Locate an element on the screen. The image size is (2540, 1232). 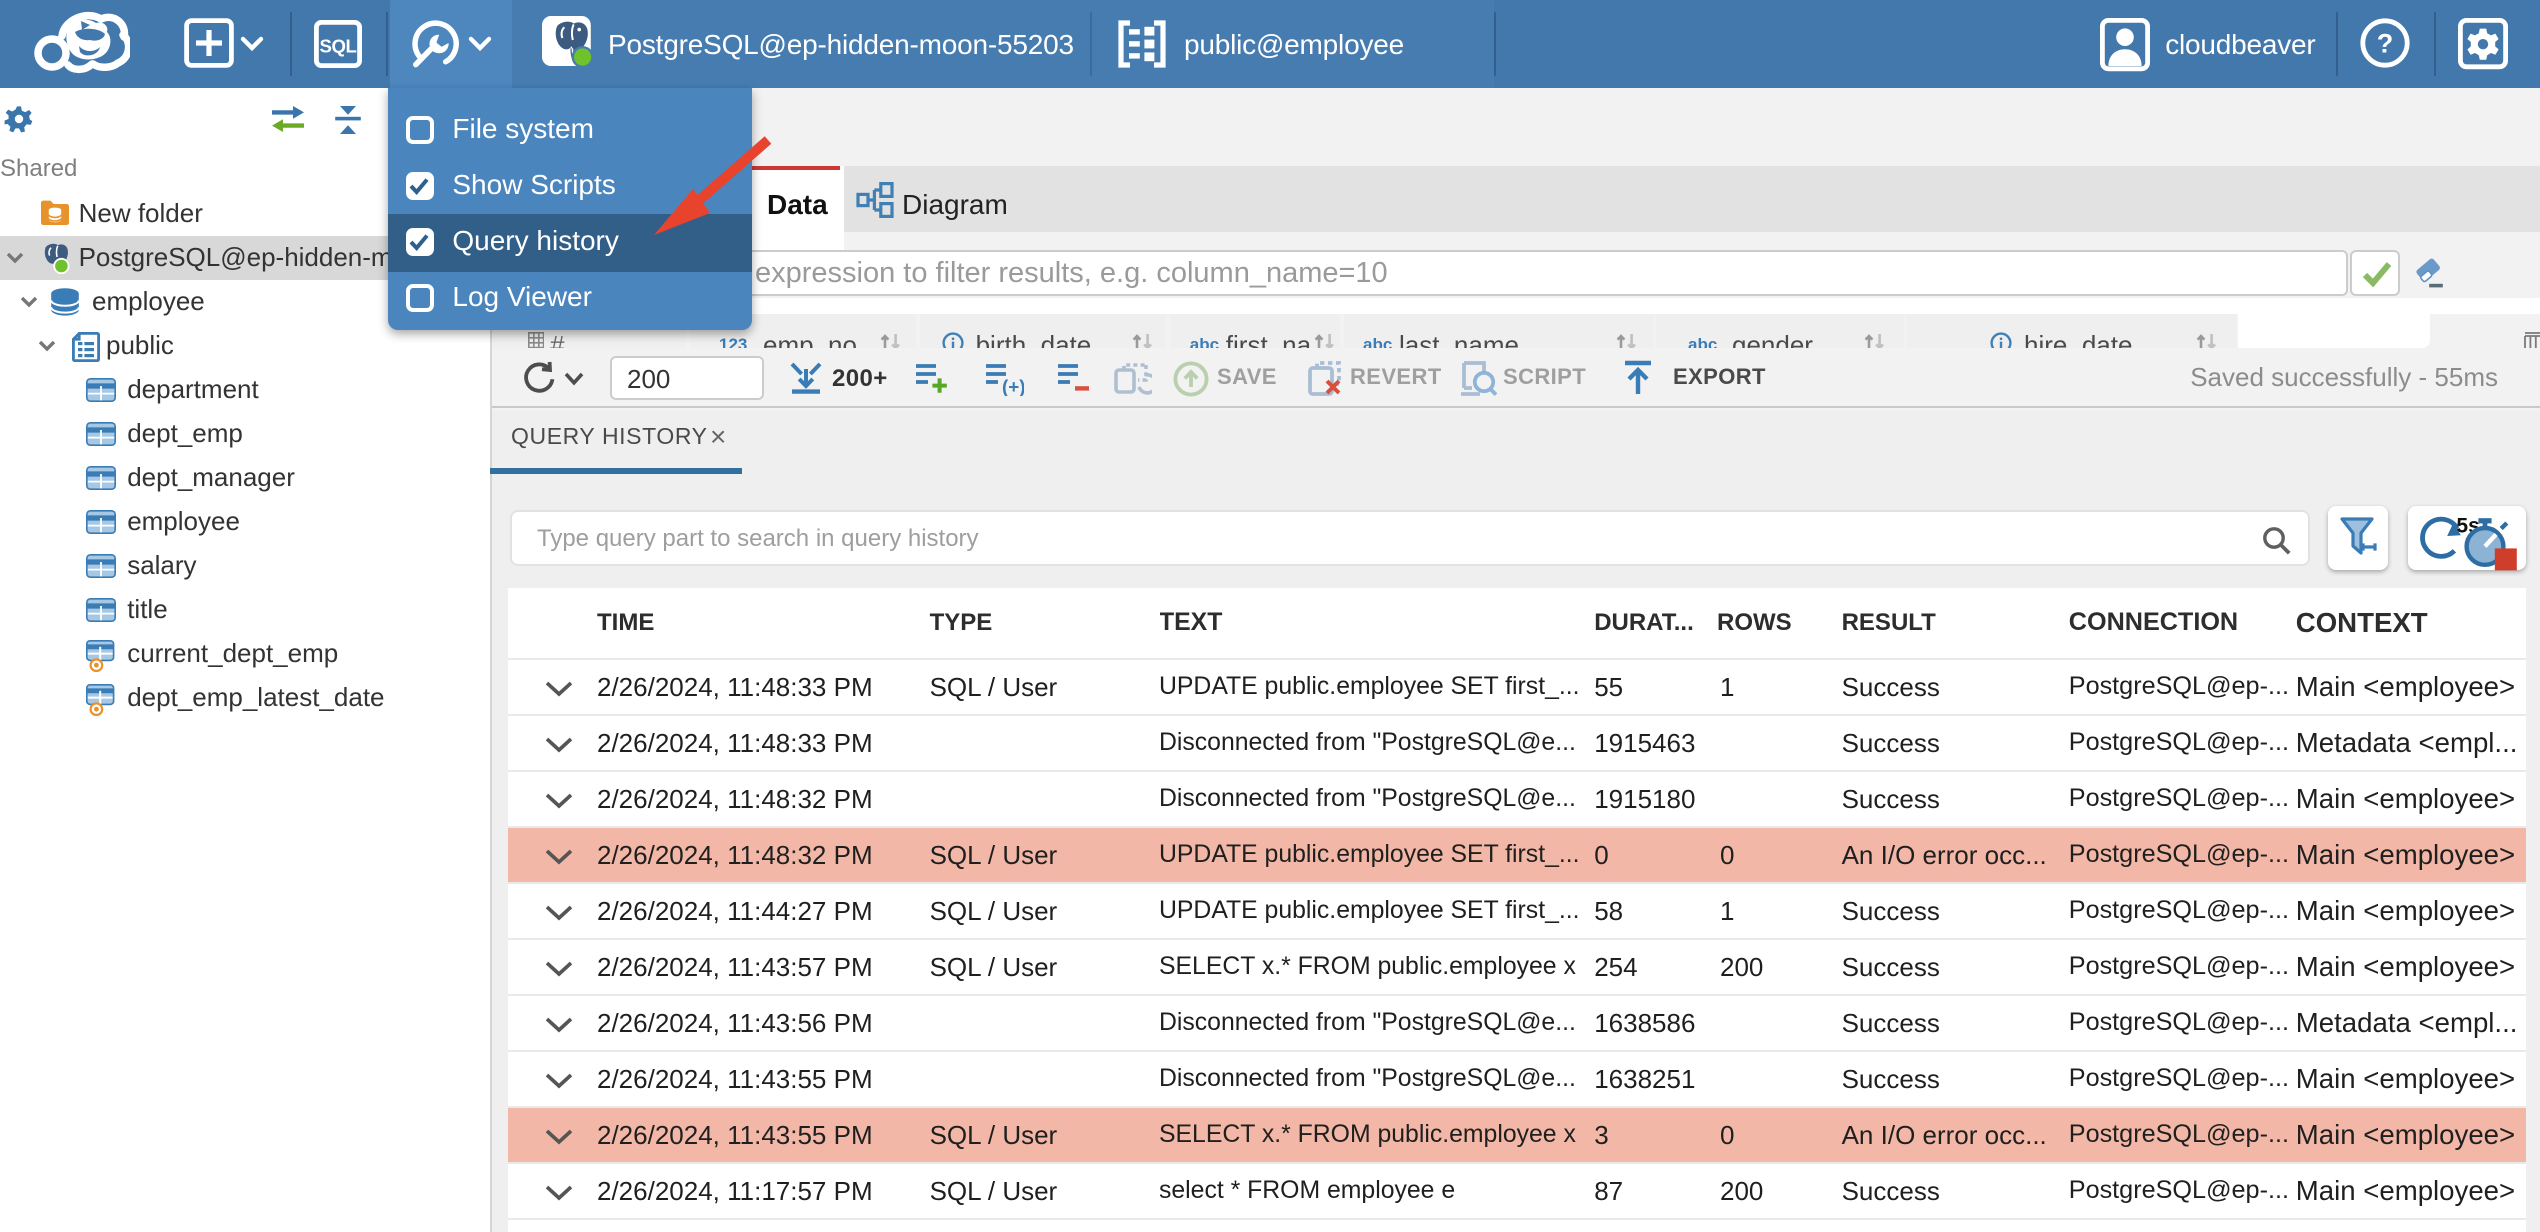
svg-text: SQL is located at coordinates (338, 45).